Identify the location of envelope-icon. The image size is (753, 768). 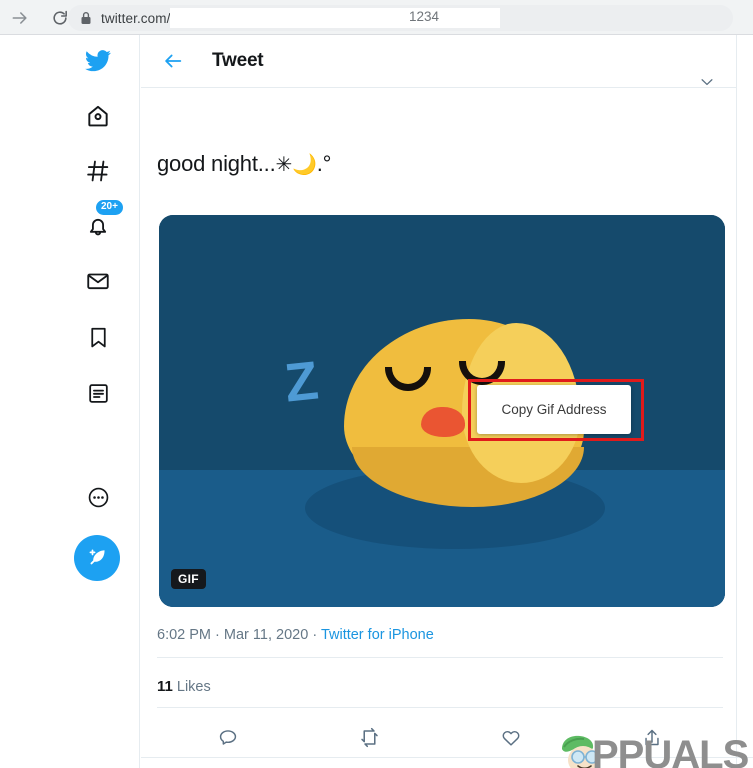
(98, 281).